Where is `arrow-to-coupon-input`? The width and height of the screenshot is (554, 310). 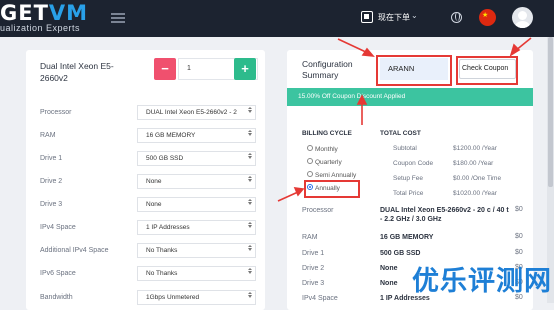 arrow-to-coupon-input is located at coordinates (353, 46).